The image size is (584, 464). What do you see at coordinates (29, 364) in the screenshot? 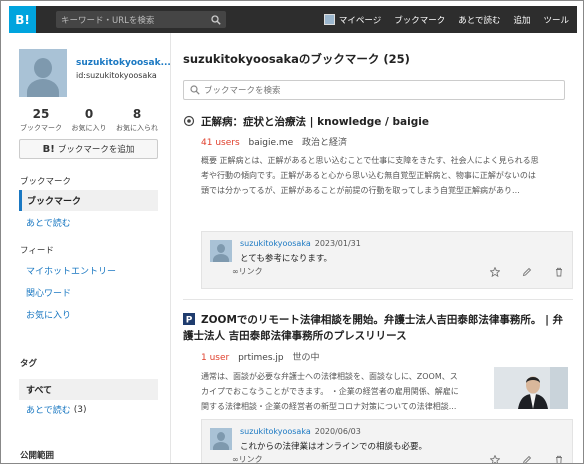
I see `tag-section-heading: タグ` at bounding box center [29, 364].